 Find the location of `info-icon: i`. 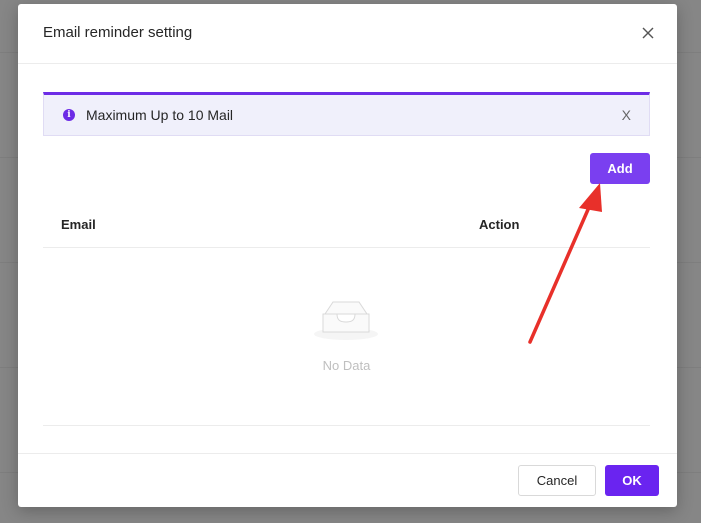

info-icon: i is located at coordinates (69, 115).